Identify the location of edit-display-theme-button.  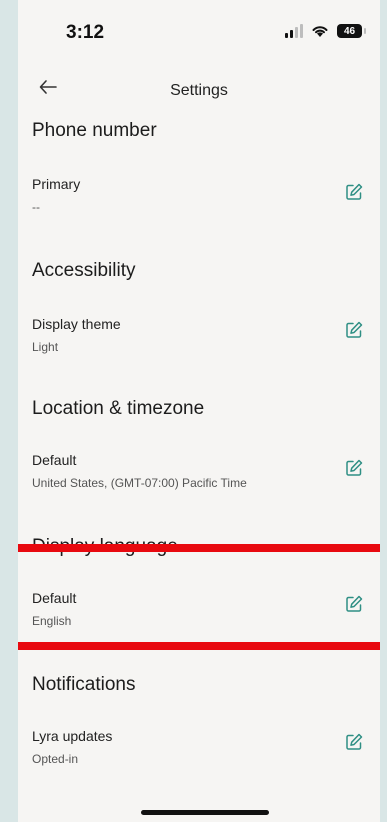
(354, 330).